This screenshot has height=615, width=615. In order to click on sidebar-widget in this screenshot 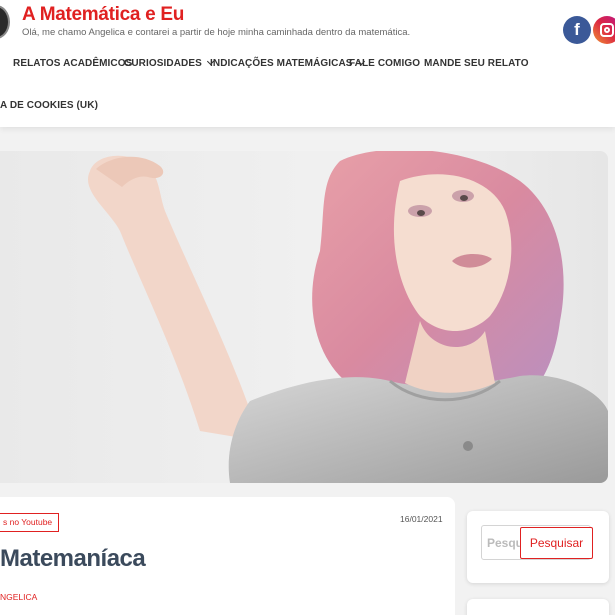, I will do `click(538, 607)`.